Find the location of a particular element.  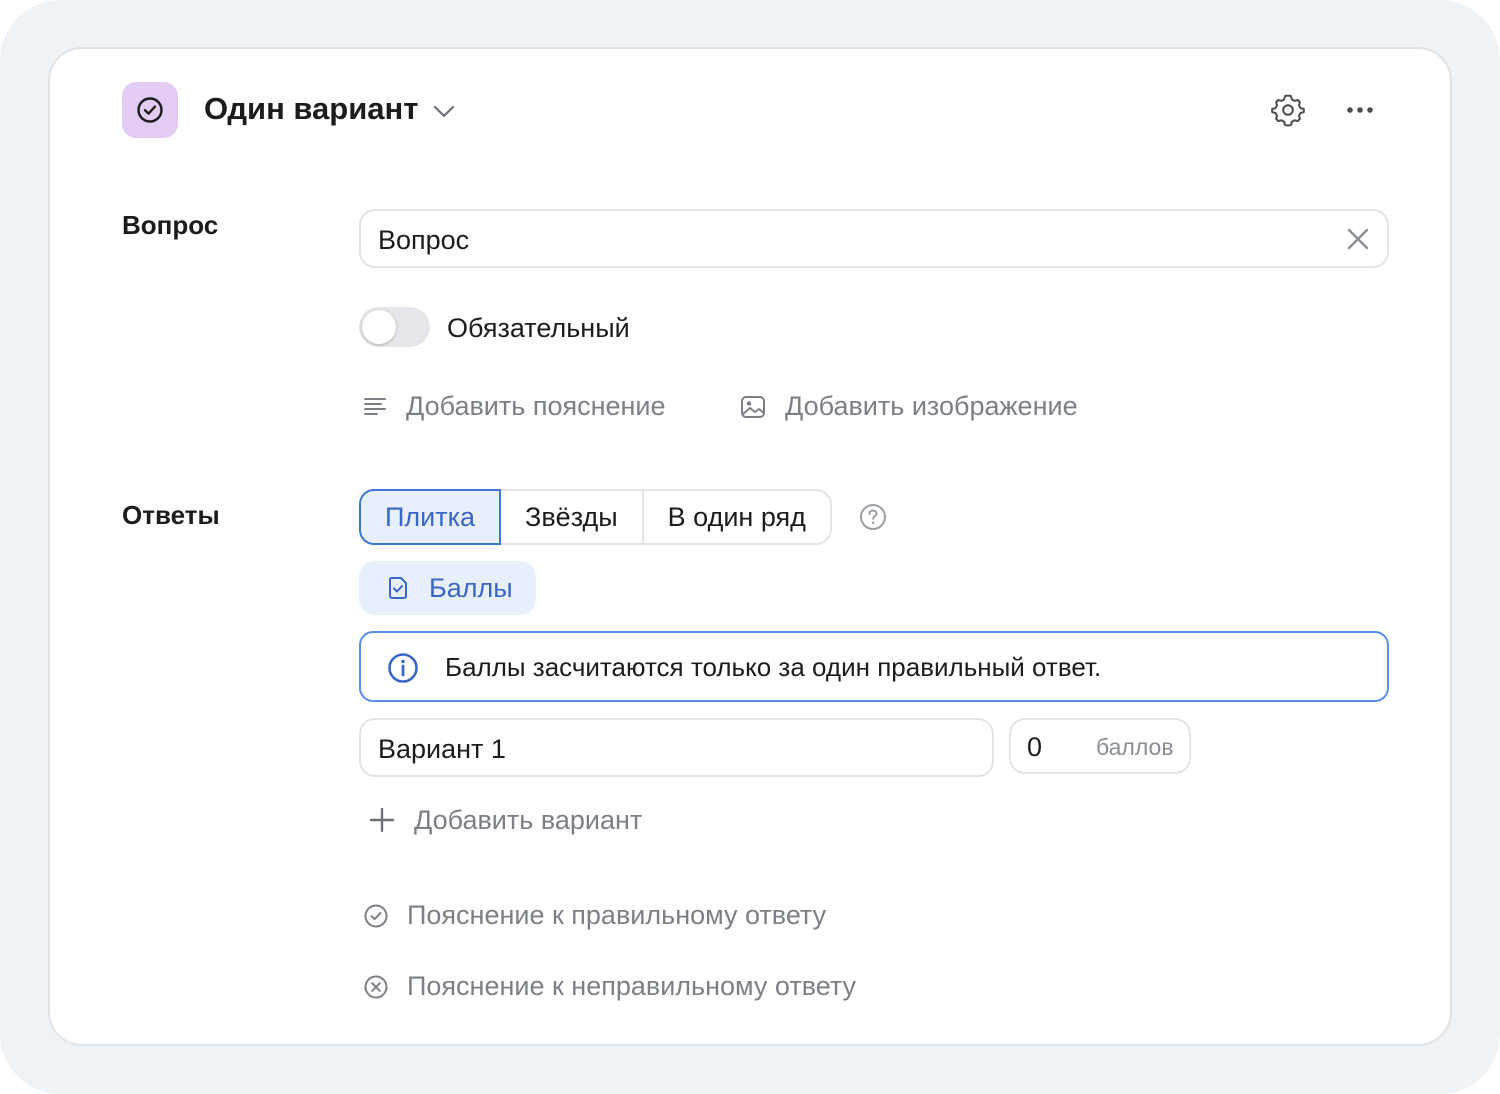

toggle-knob is located at coordinates (379, 327).